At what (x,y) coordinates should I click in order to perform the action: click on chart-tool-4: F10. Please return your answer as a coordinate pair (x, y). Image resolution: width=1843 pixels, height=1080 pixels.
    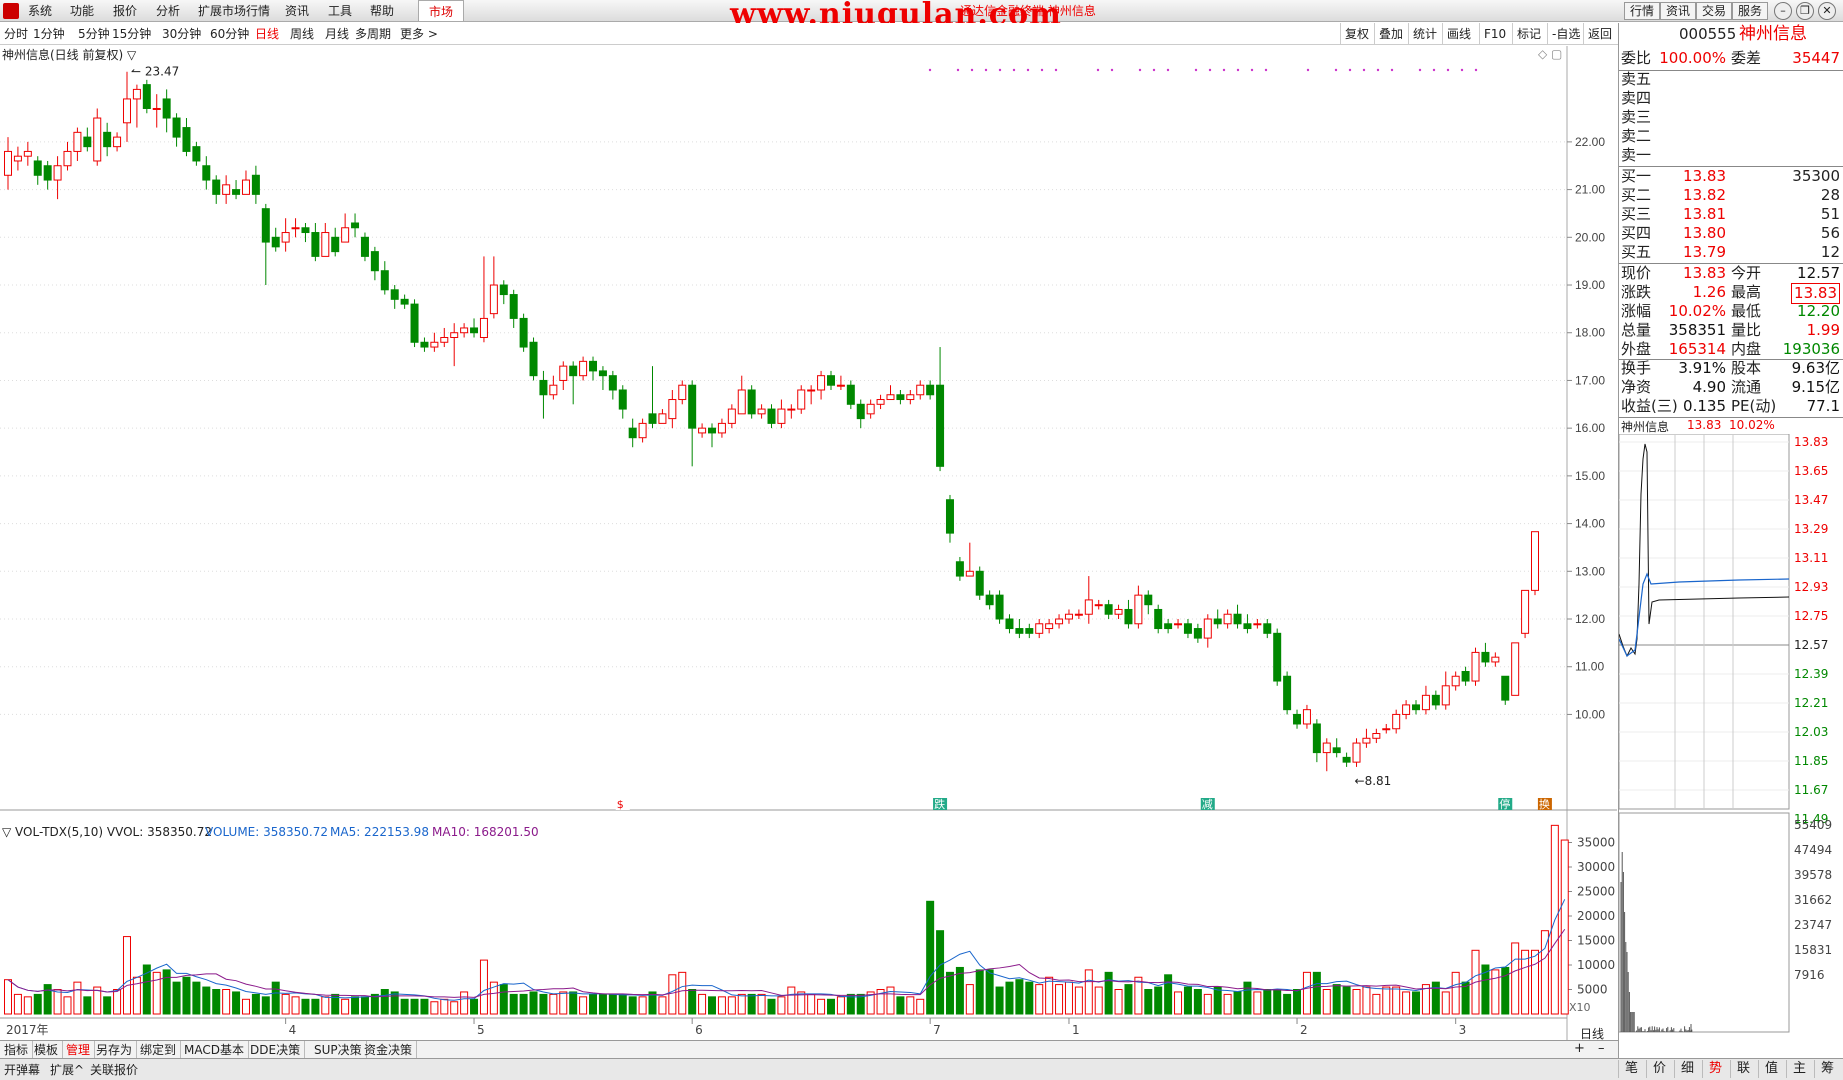
    Looking at the image, I should click on (1494, 34).